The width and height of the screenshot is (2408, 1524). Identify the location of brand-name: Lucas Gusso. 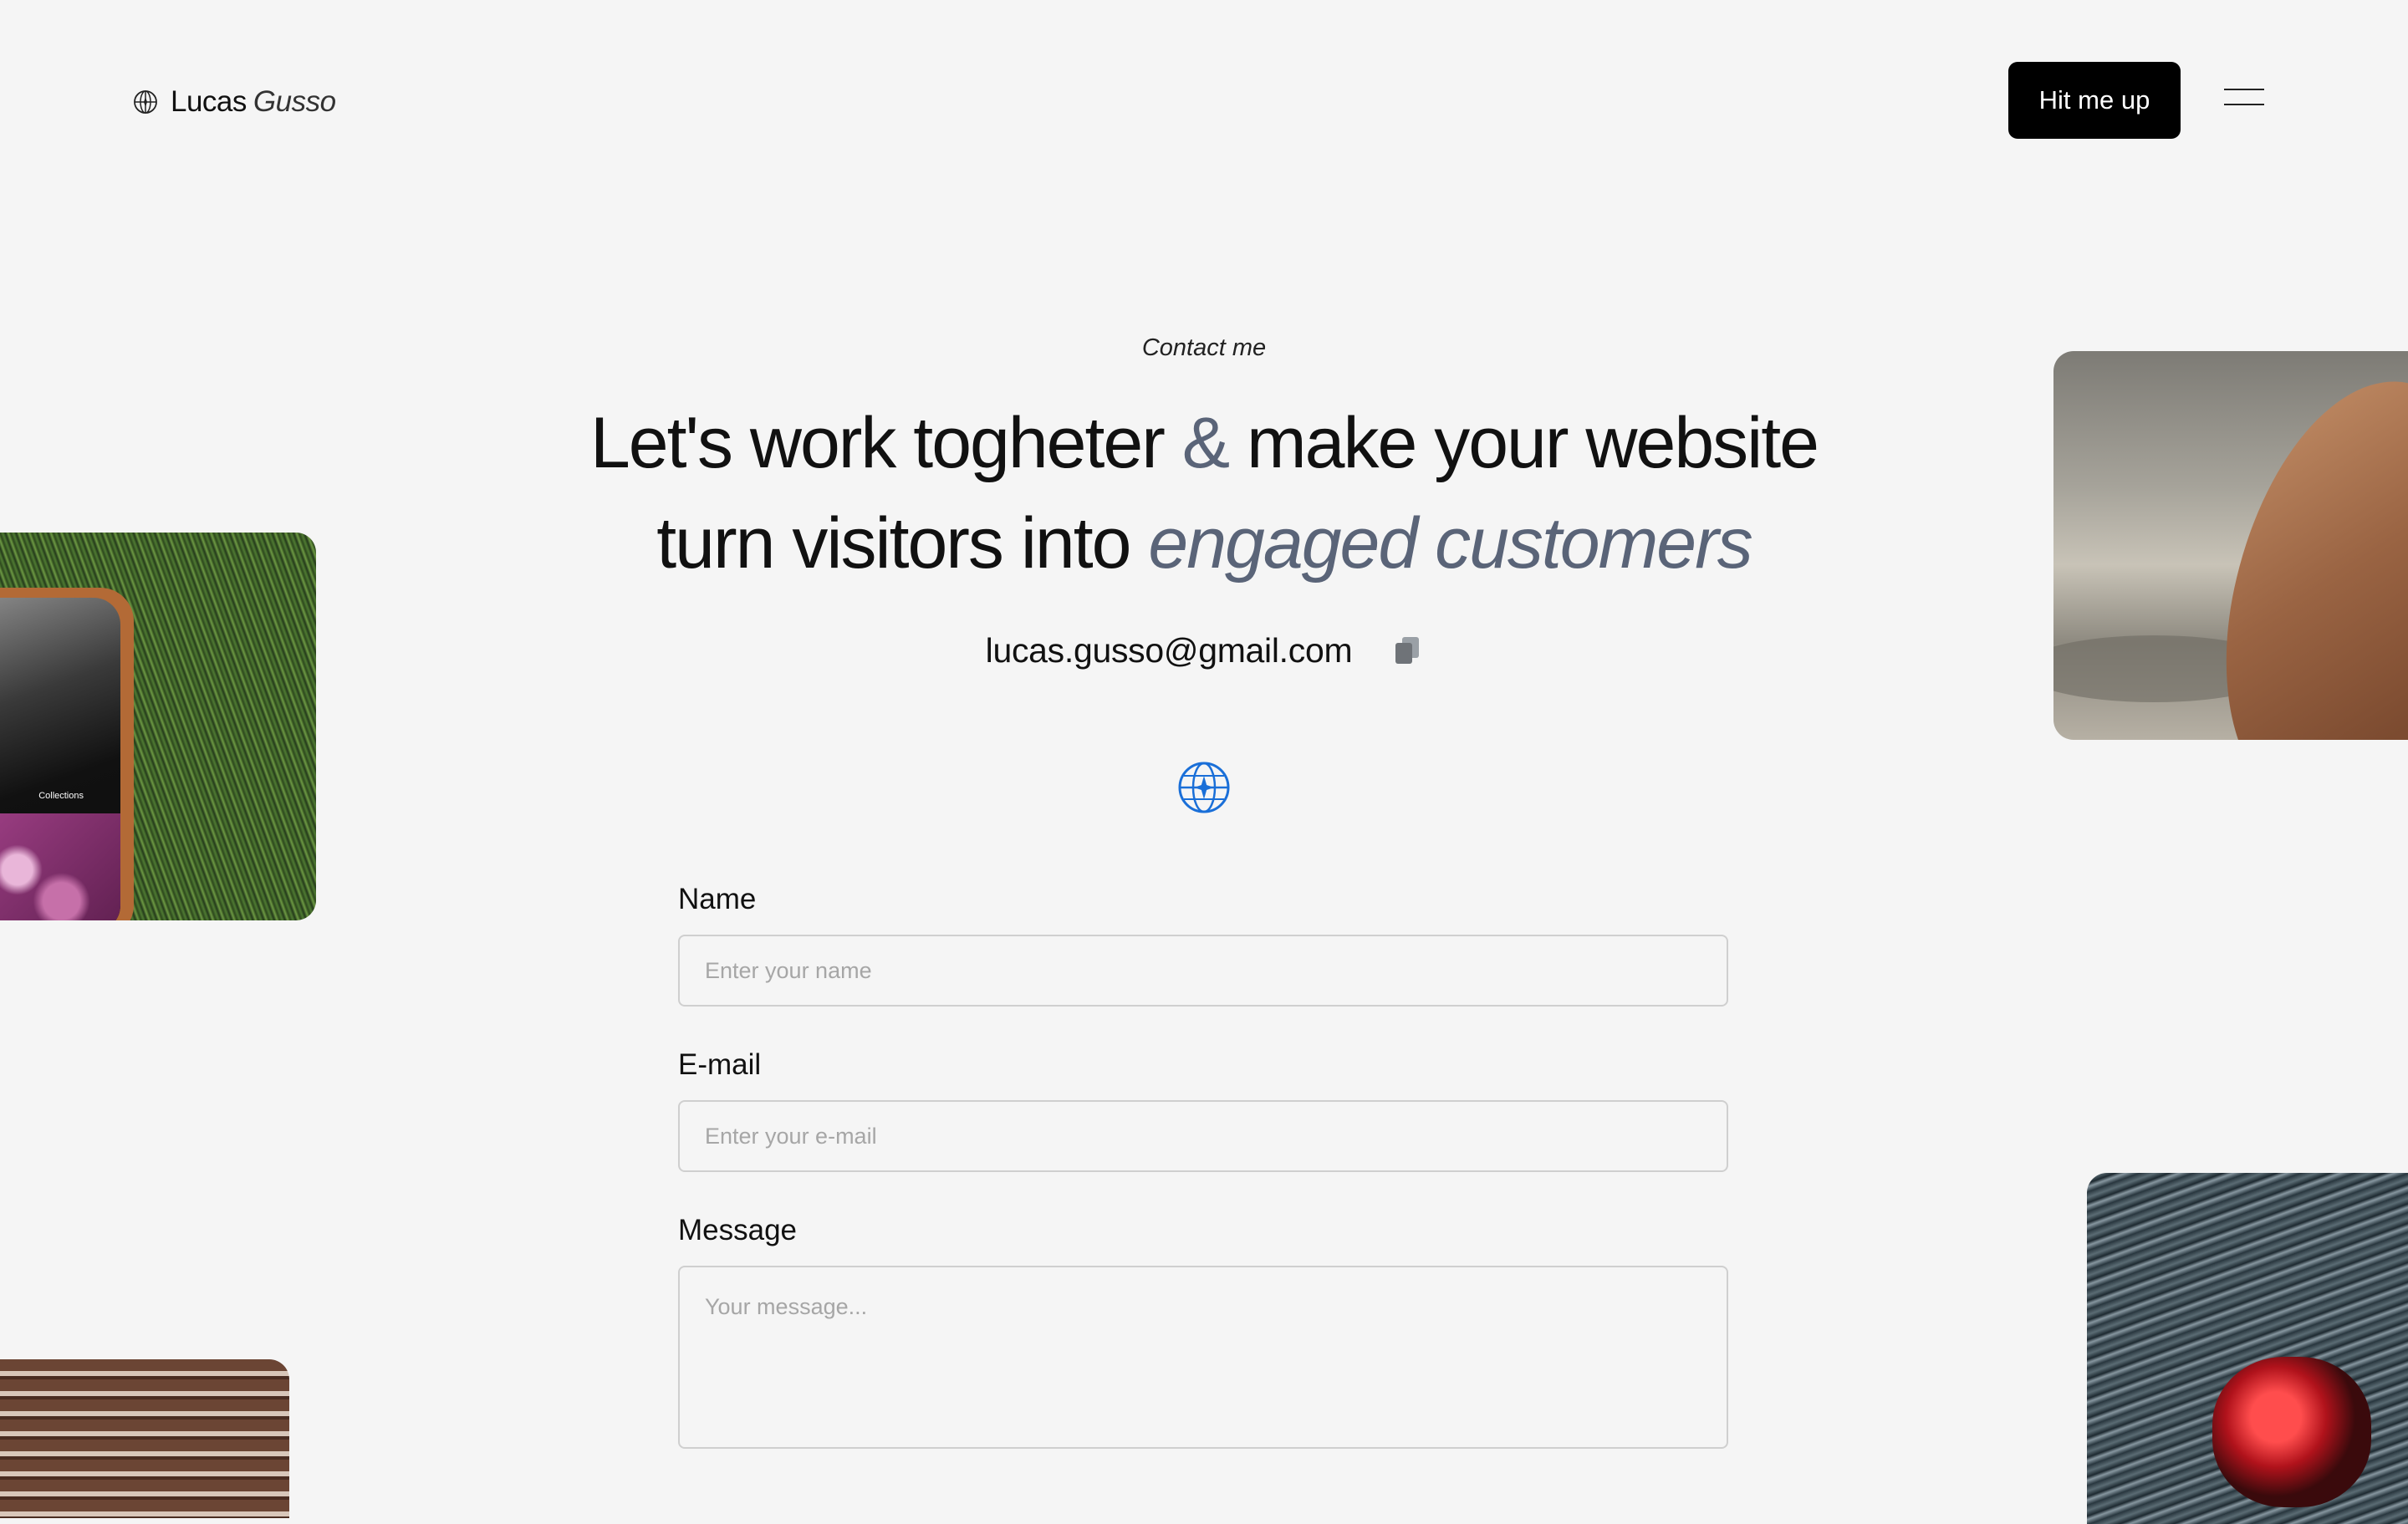
(254, 102).